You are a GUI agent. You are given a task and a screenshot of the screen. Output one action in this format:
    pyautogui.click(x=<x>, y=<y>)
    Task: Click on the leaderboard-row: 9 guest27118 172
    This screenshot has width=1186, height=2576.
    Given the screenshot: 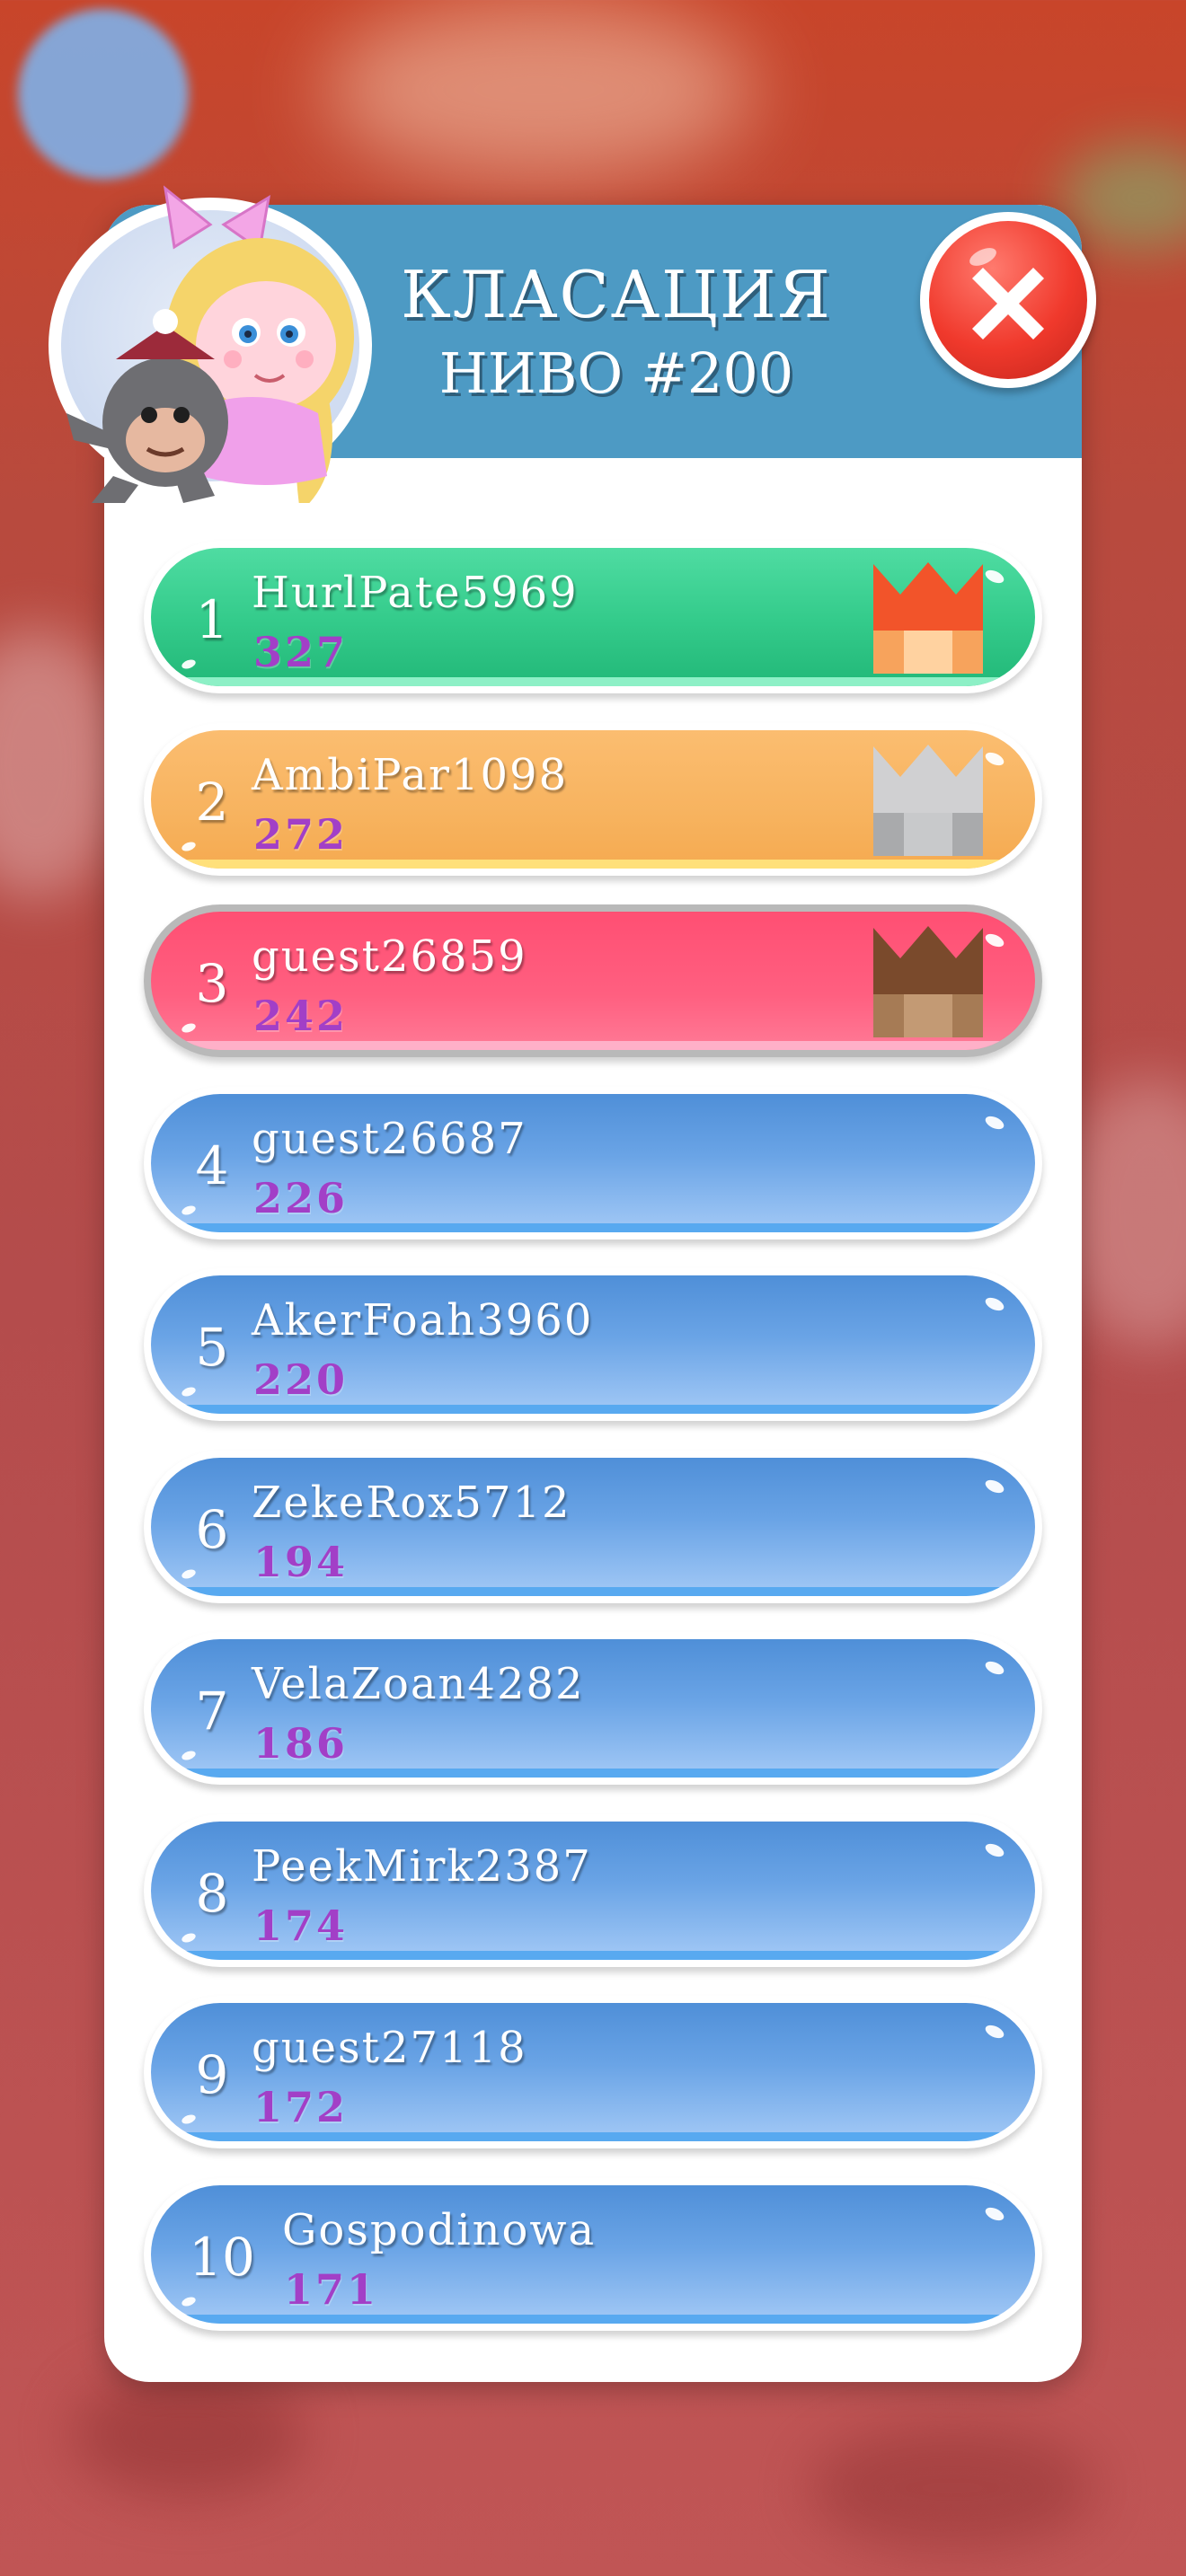 What is the action you would take?
    pyautogui.click(x=593, y=2072)
    